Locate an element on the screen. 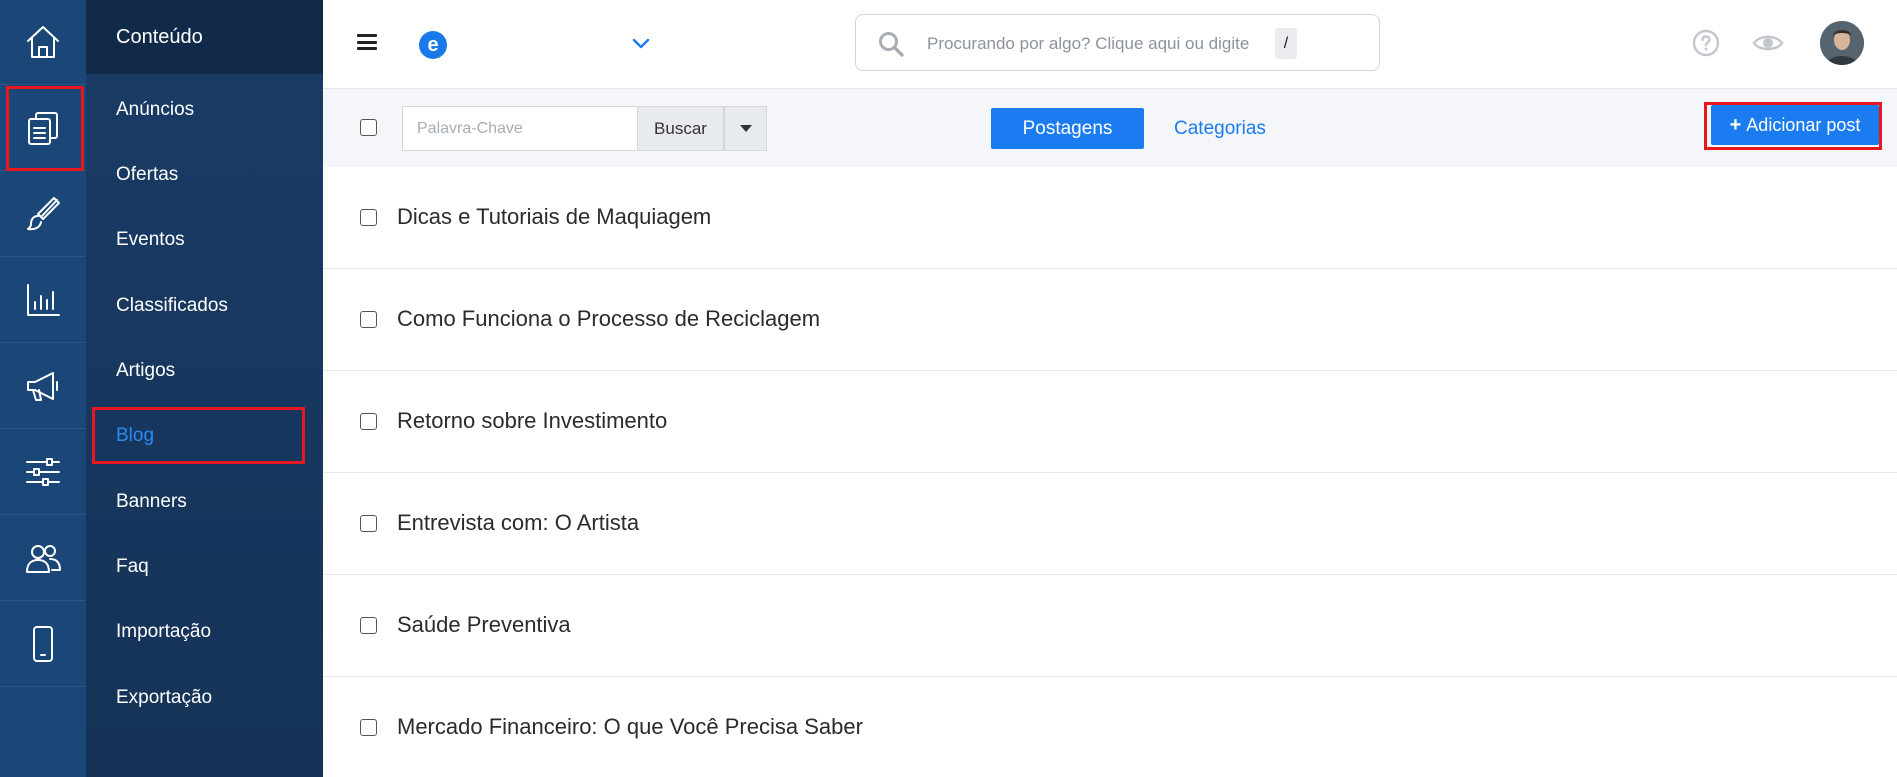 Image resolution: width=1897 pixels, height=777 pixels. content-icon is located at coordinates (43, 128).